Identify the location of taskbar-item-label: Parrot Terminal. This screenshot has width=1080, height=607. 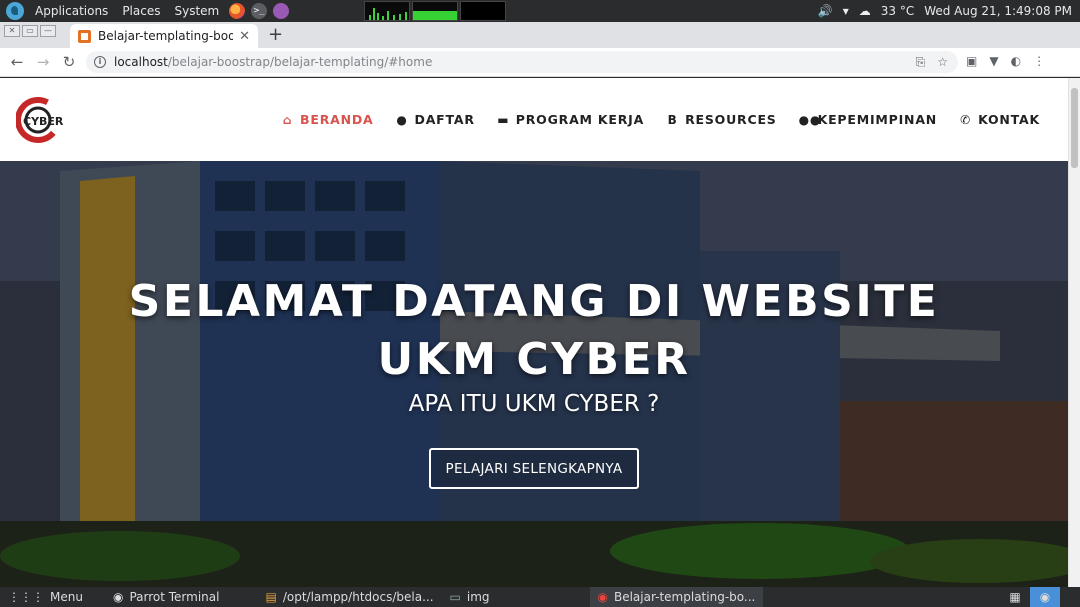
(174, 597).